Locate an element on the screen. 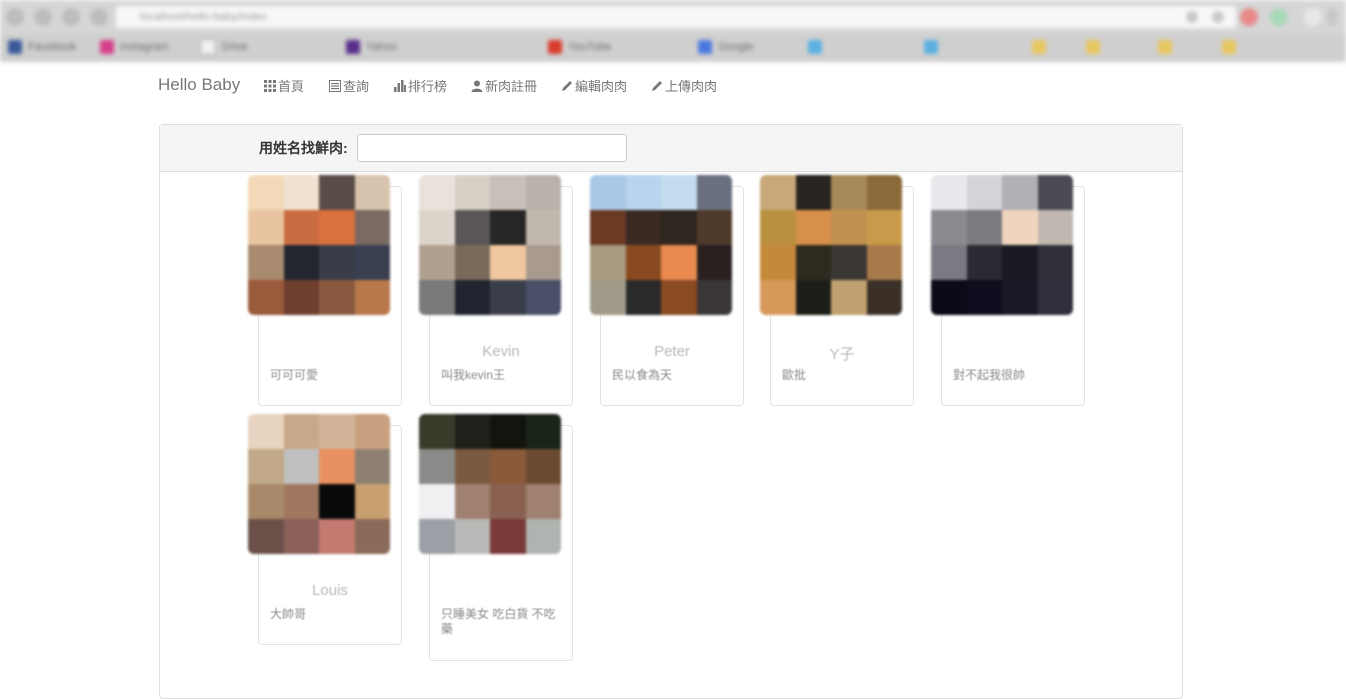  bookmark-item: Yahoo is located at coordinates (371, 47).